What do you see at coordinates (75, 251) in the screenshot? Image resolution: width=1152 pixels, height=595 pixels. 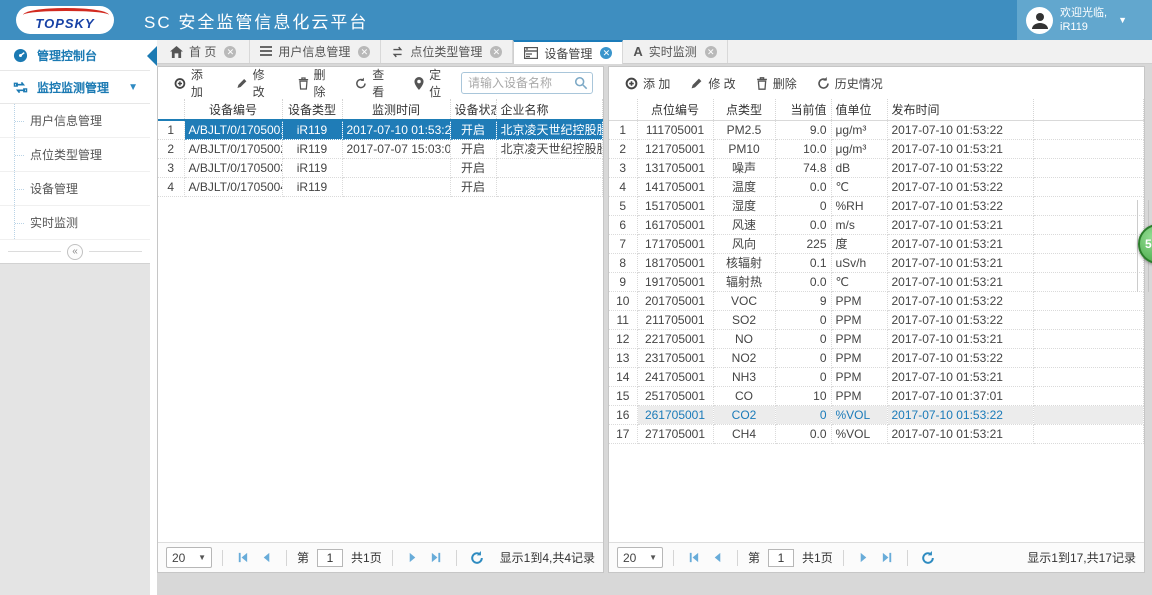 I see `collapse-sidebar-button: «` at bounding box center [75, 251].